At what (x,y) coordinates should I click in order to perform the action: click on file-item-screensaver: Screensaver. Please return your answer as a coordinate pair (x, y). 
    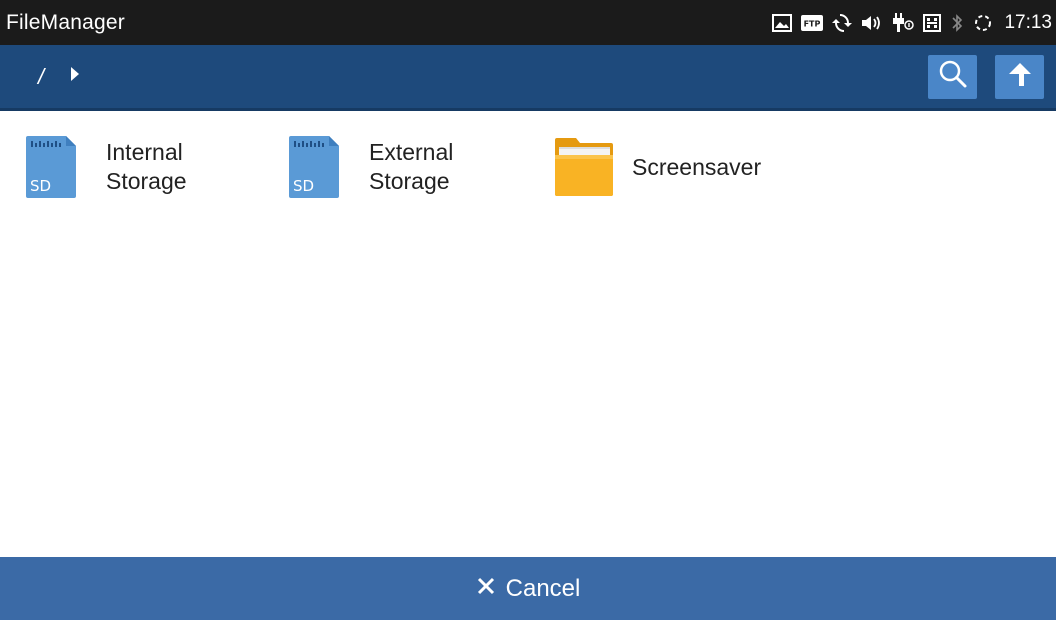
    Looking at the image, I should click on (657, 167).